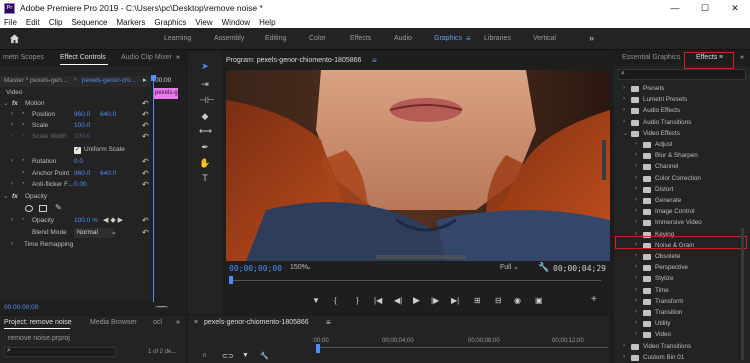 The height and width of the screenshot is (363, 750). I want to click on playhead-handle, so click(153, 78).